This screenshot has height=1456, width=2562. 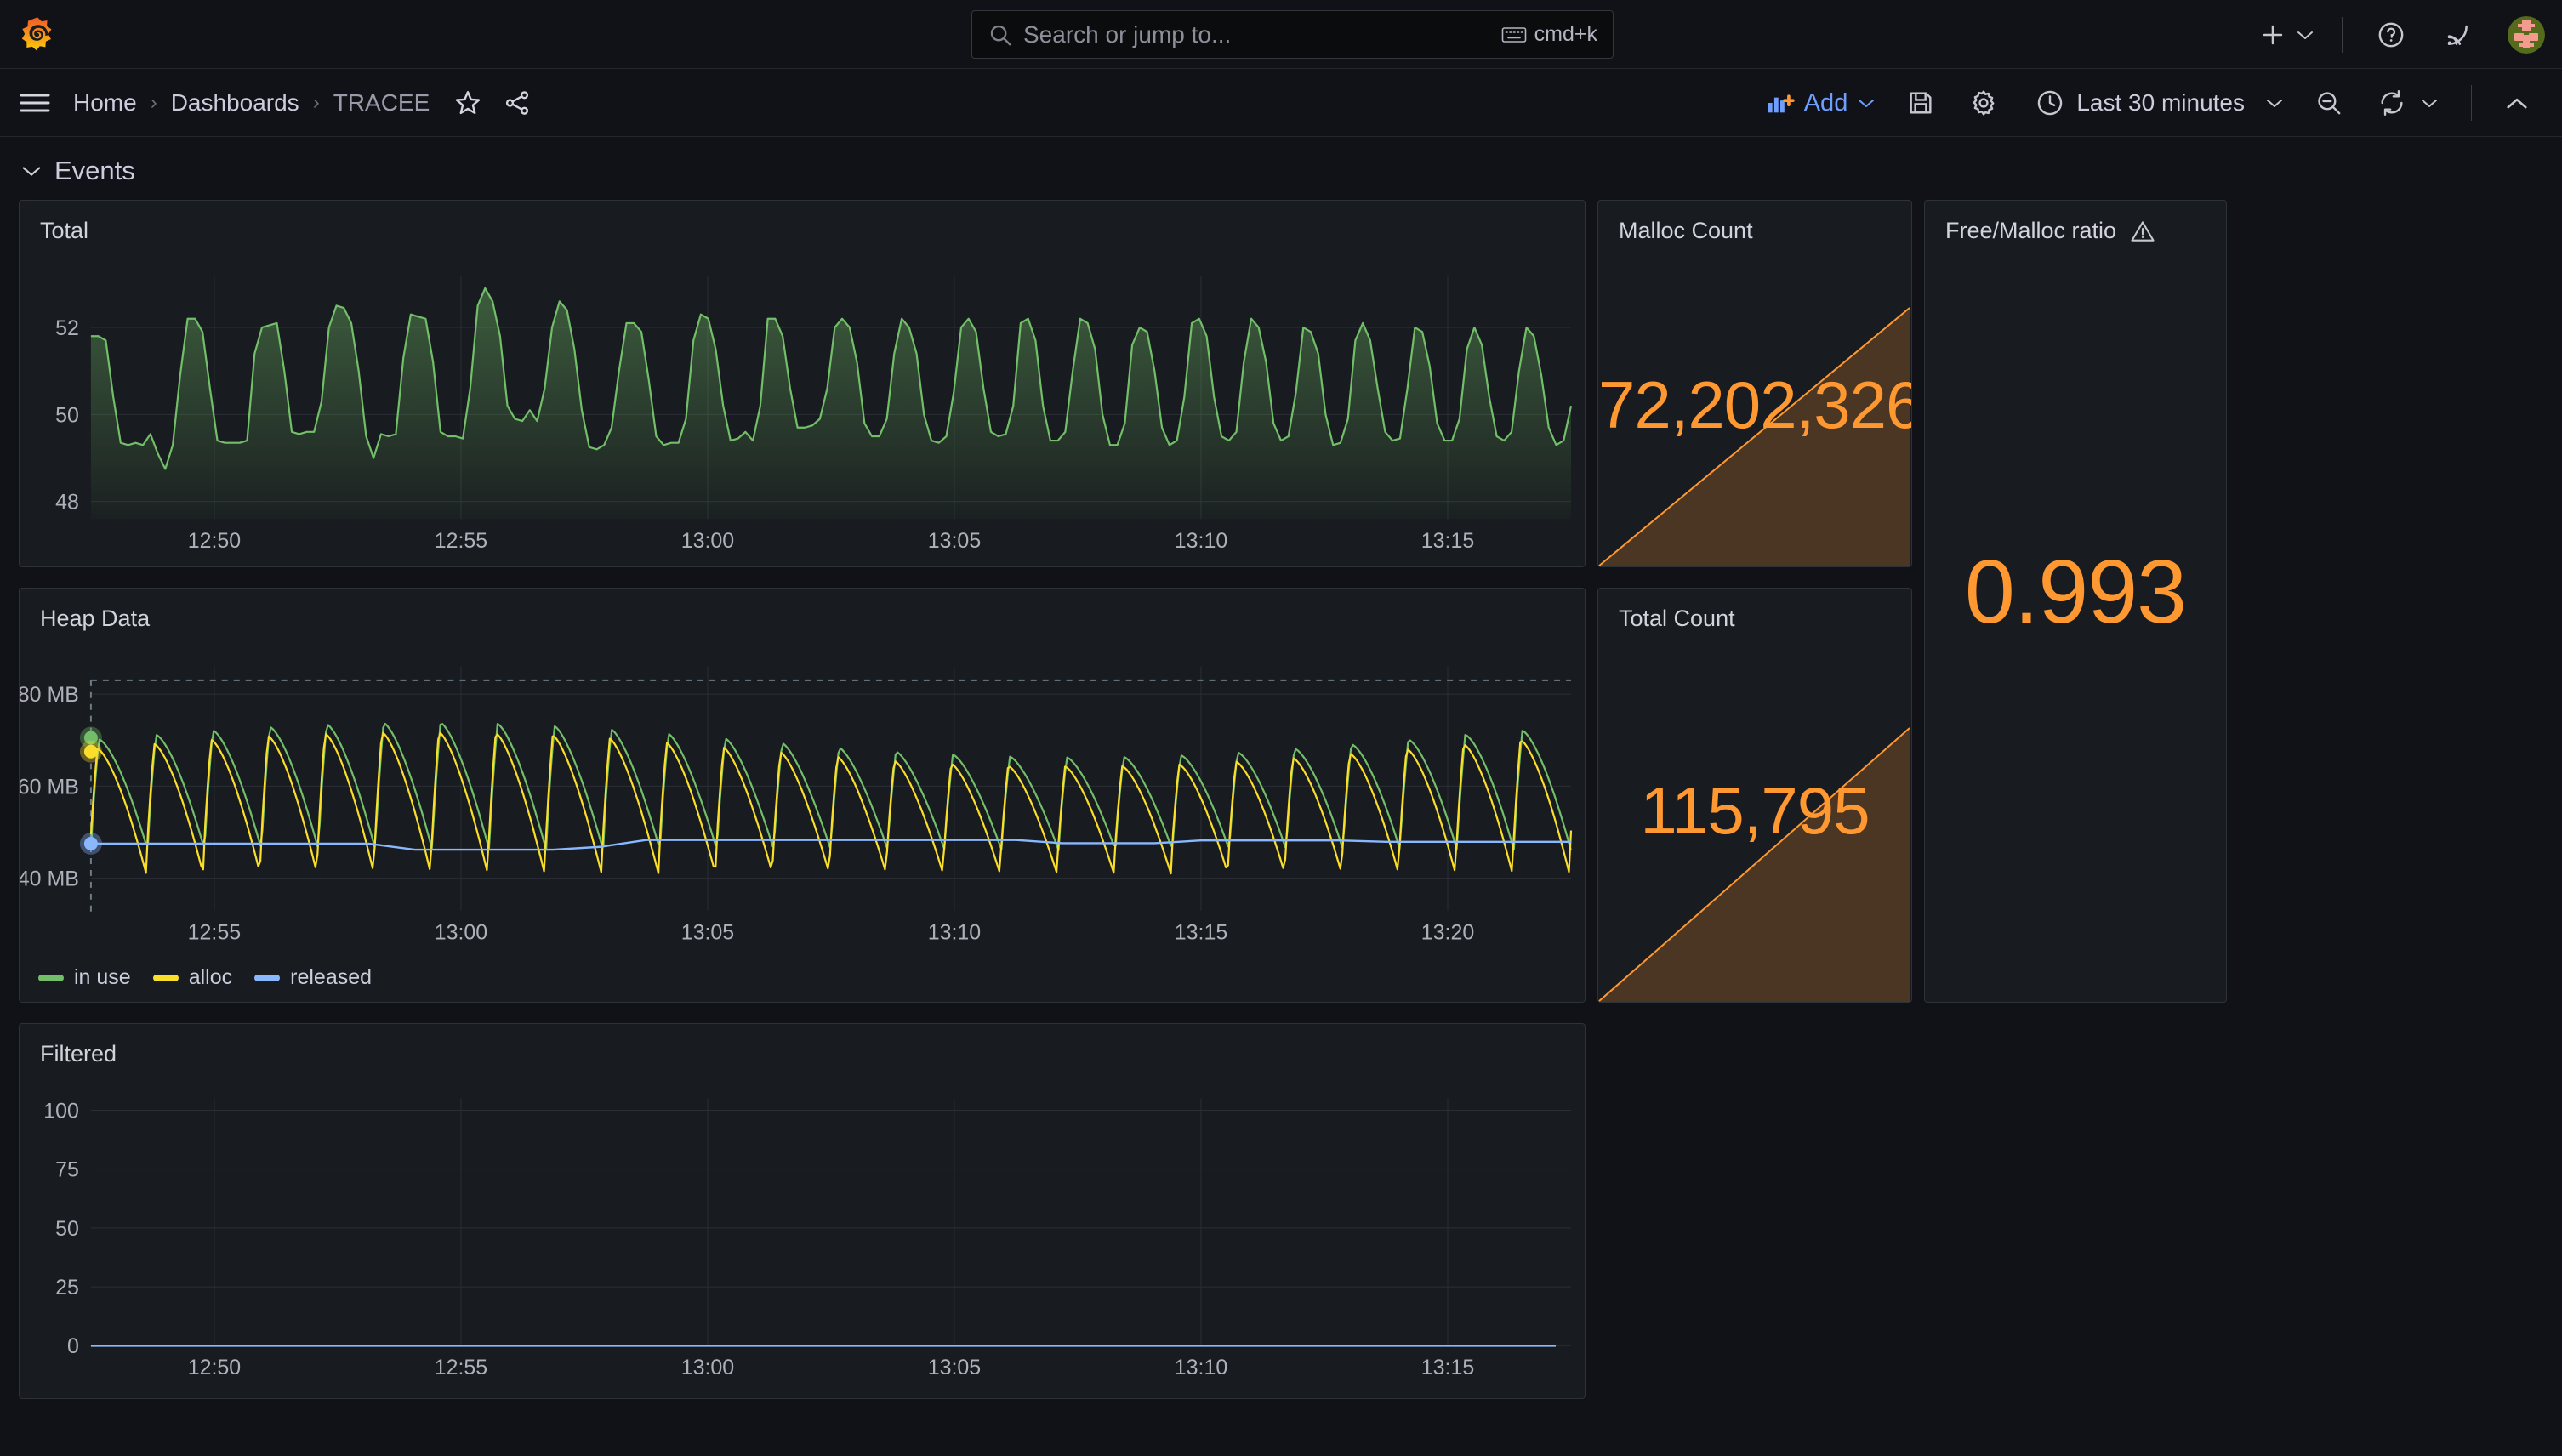 I want to click on refresh-dashboard-button, so click(x=2386, y=102).